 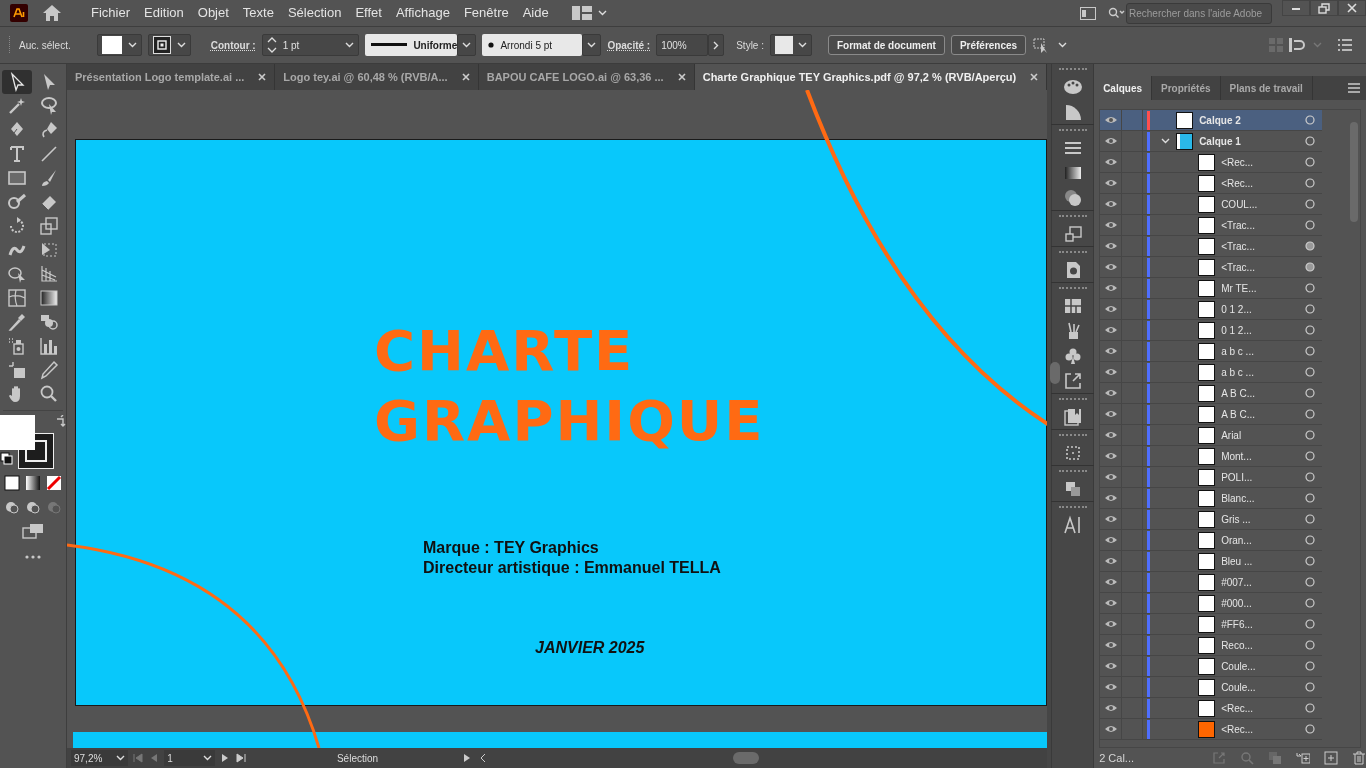 What do you see at coordinates (1324, 8) in the screenshot?
I see `restore-icon` at bounding box center [1324, 8].